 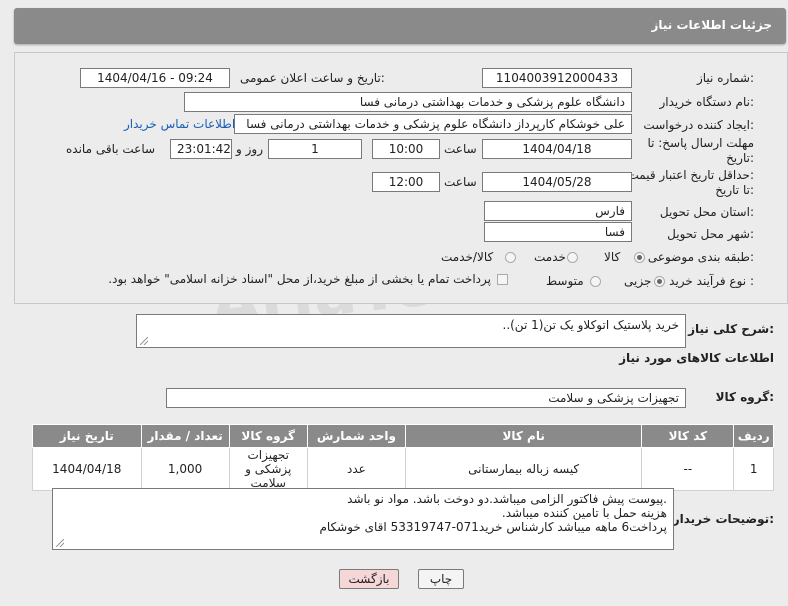 What do you see at coordinates (688, 436) in the screenshot?
I see `col-code-header: کد کالا` at bounding box center [688, 436].